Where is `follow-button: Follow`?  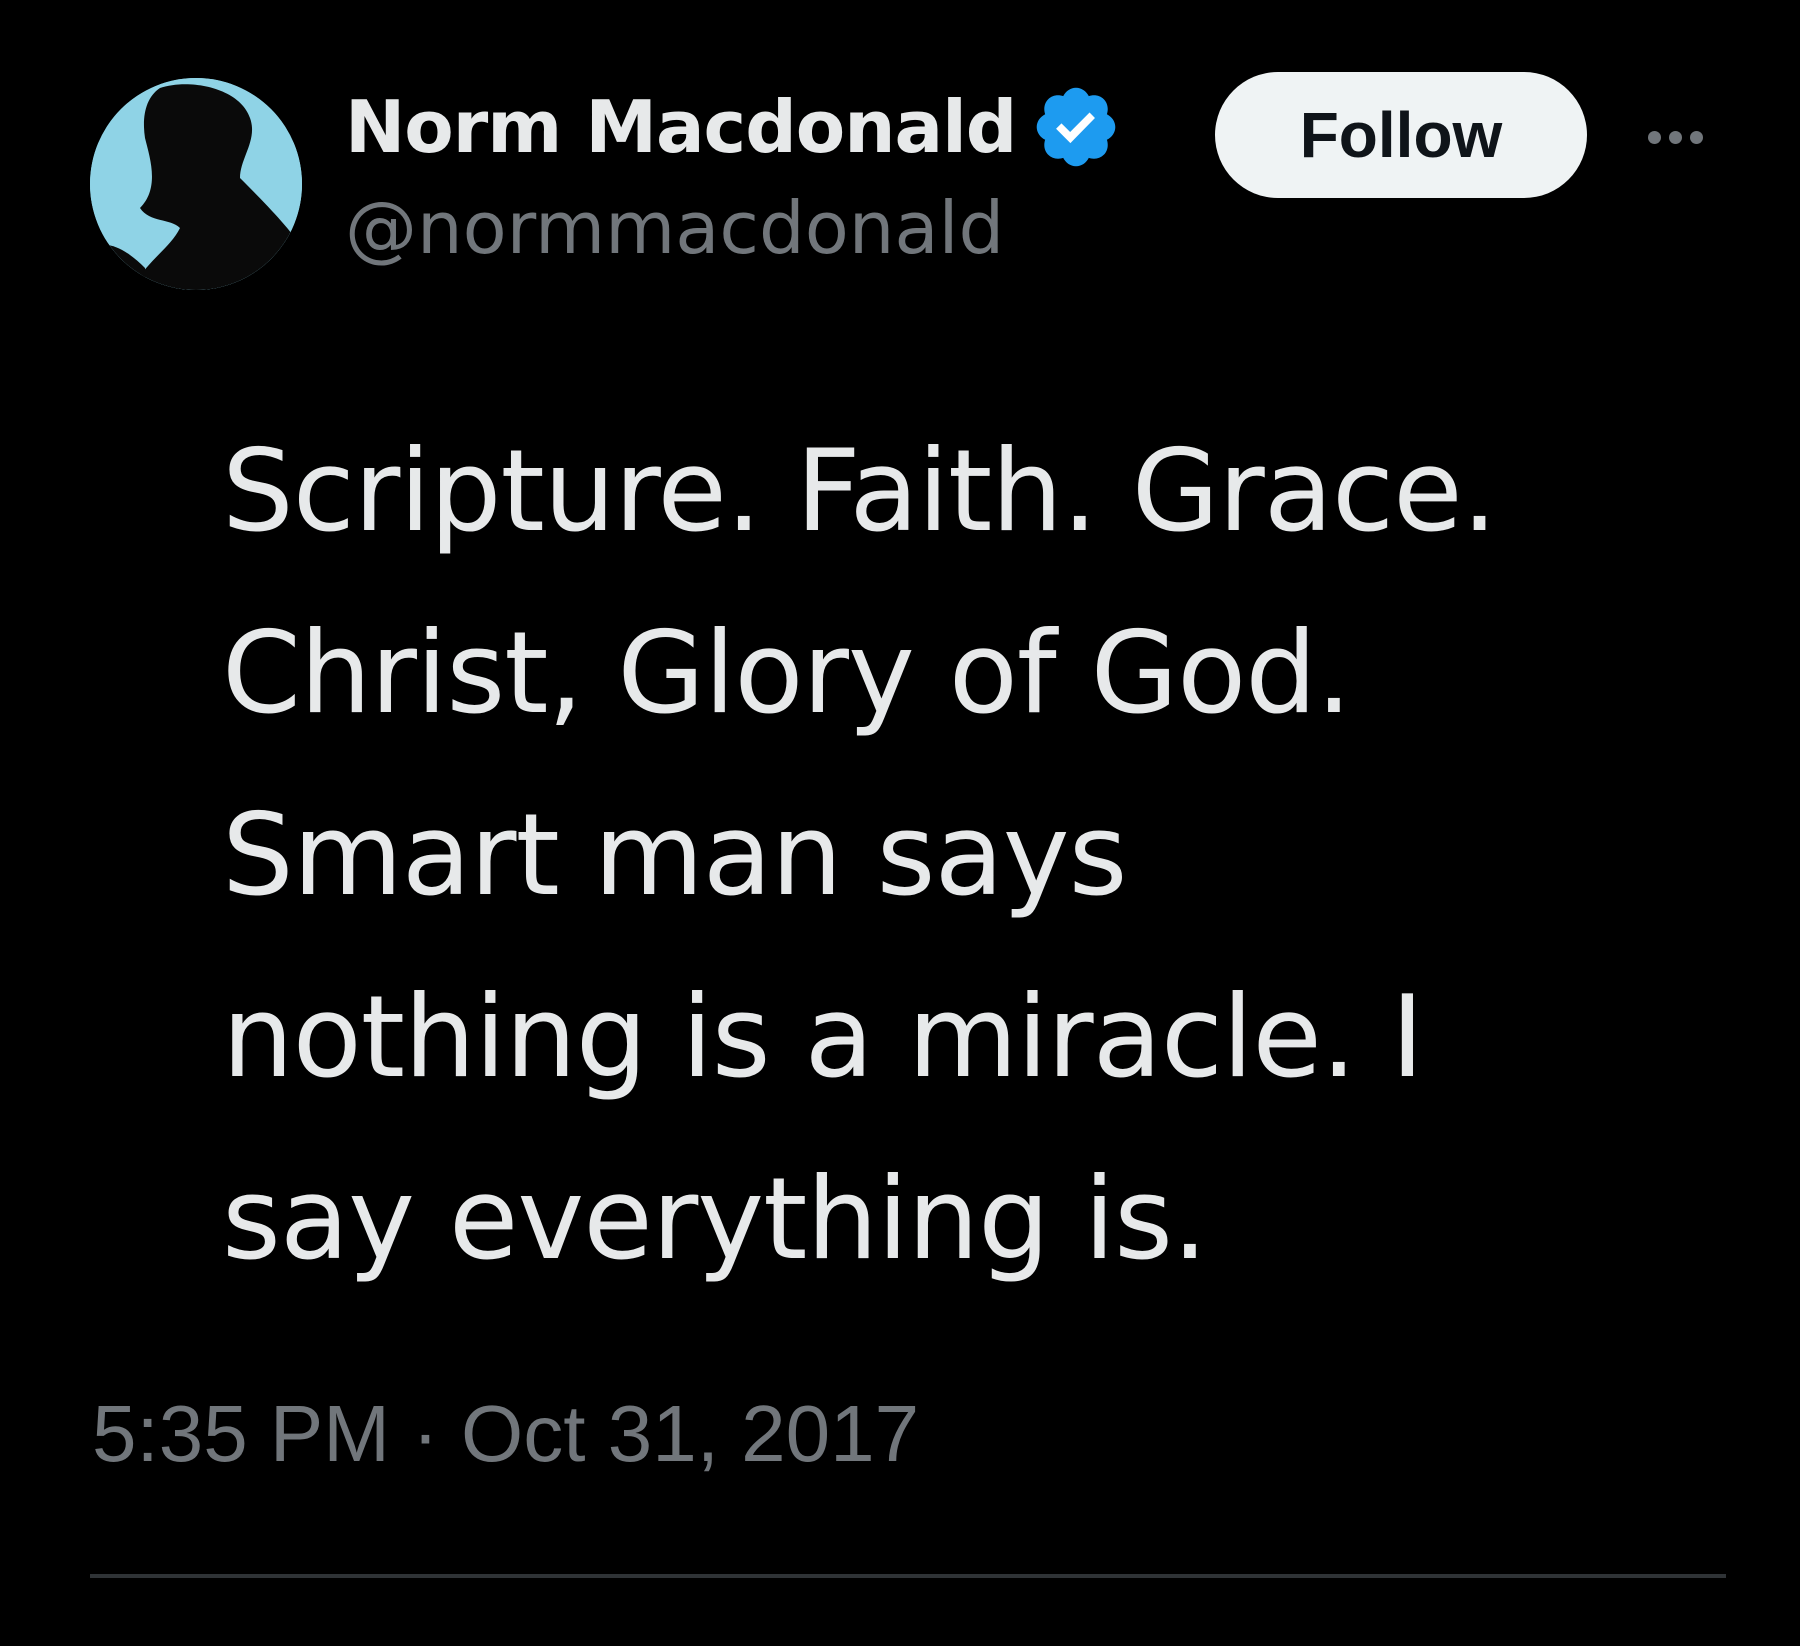
follow-button: Follow is located at coordinates (1401, 135).